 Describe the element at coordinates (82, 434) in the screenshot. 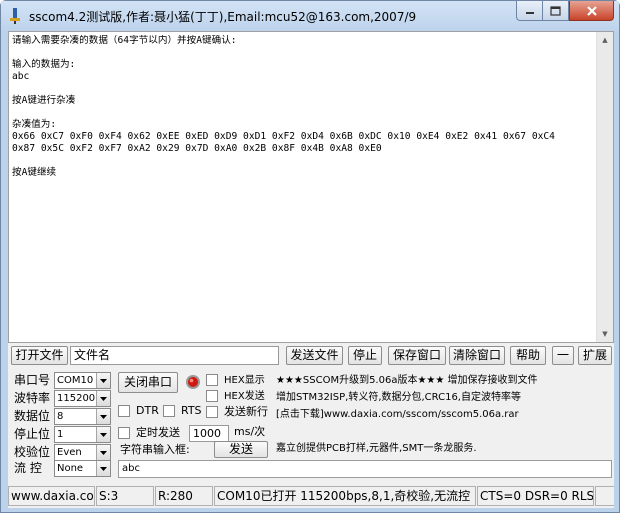

I see `stopbits-select: 1` at that location.